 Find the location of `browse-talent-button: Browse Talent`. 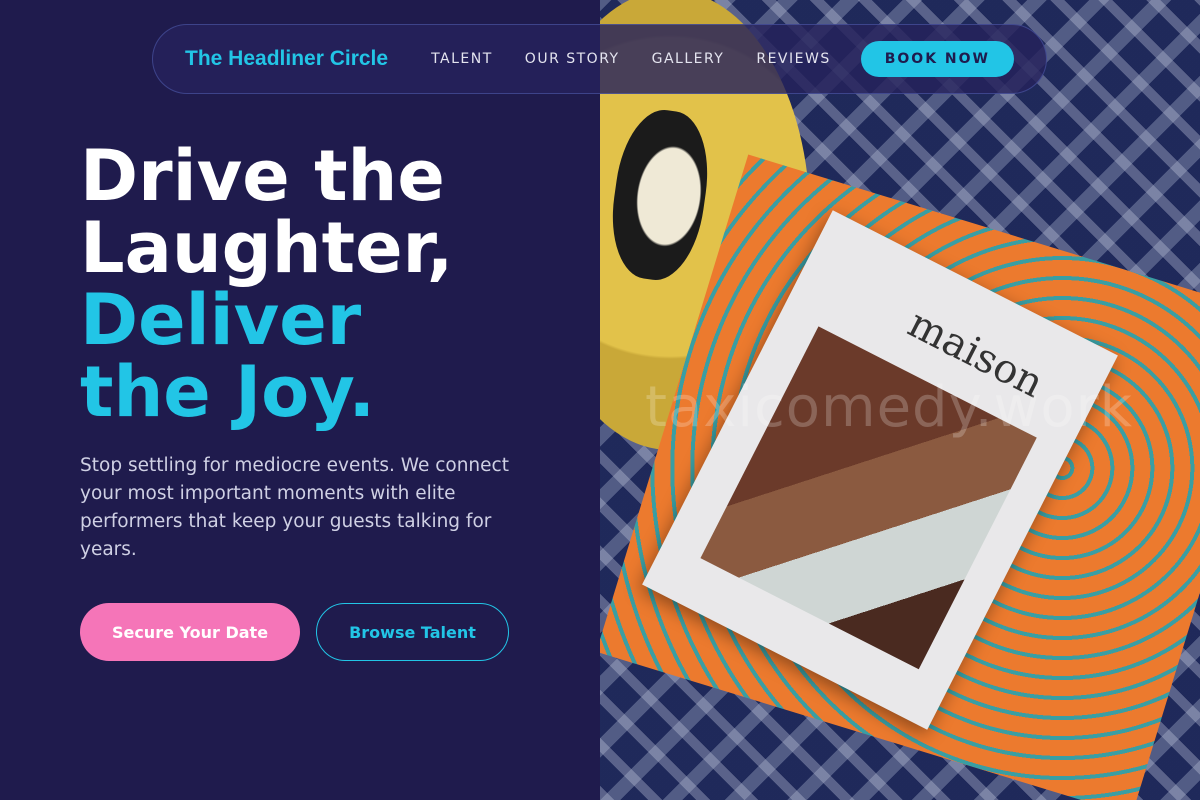

browse-talent-button: Browse Talent is located at coordinates (412, 632).